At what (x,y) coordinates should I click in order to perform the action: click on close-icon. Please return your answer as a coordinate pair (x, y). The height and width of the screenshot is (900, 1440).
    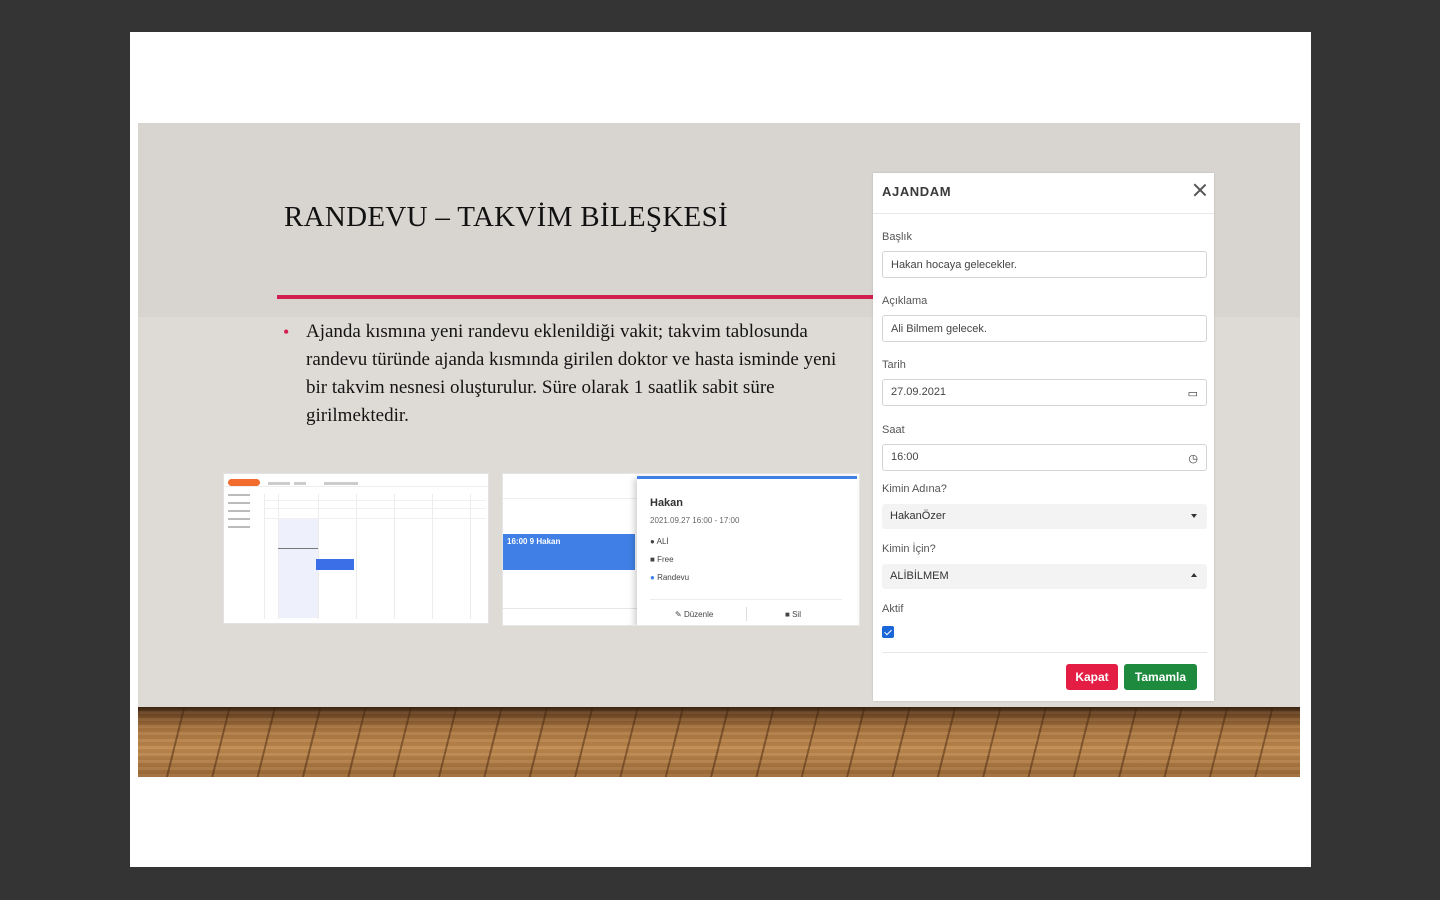
    Looking at the image, I should click on (1200, 190).